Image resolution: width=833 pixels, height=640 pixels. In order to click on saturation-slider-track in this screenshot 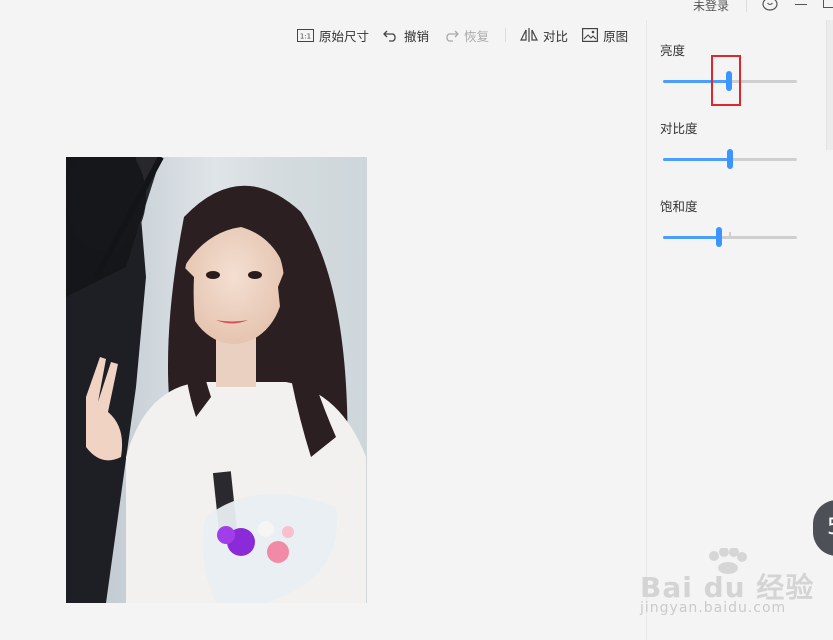, I will do `click(730, 237)`.